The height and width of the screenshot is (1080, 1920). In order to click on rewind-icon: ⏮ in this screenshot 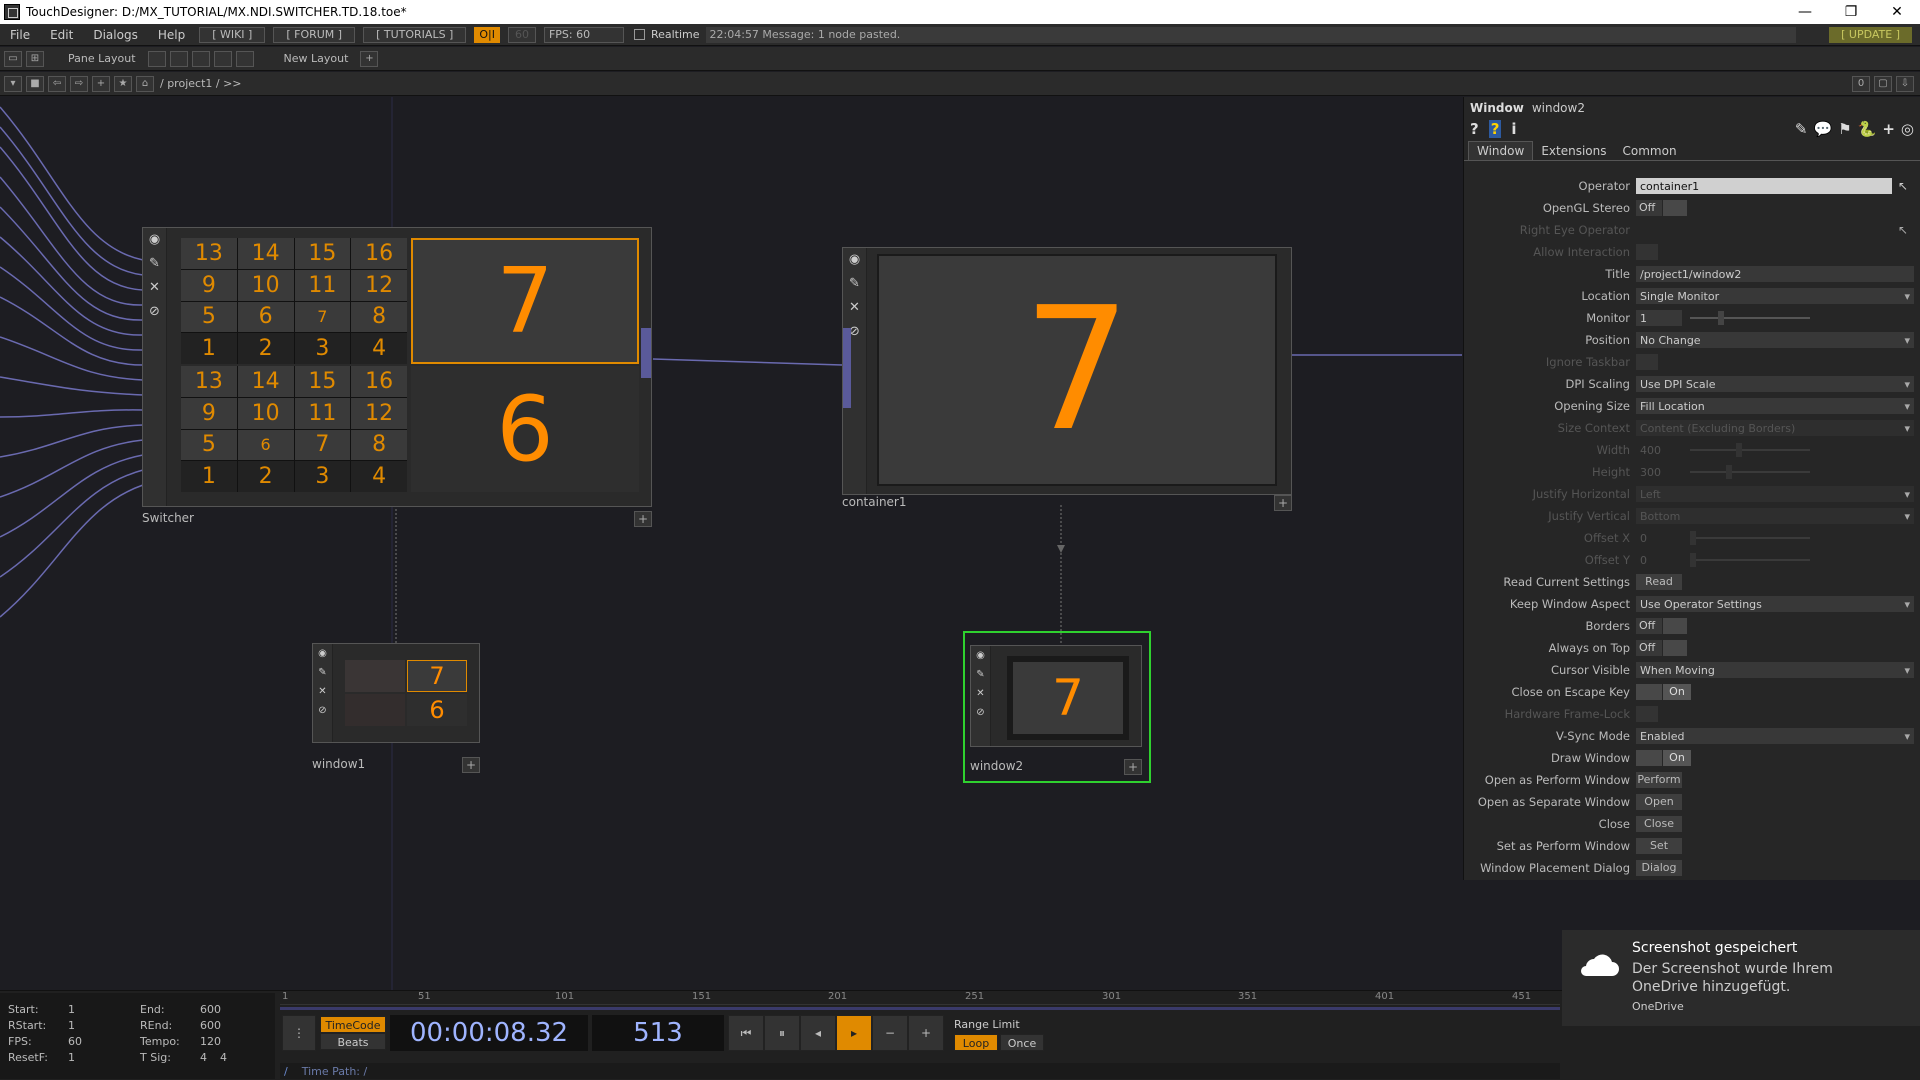, I will do `click(746, 1033)`.